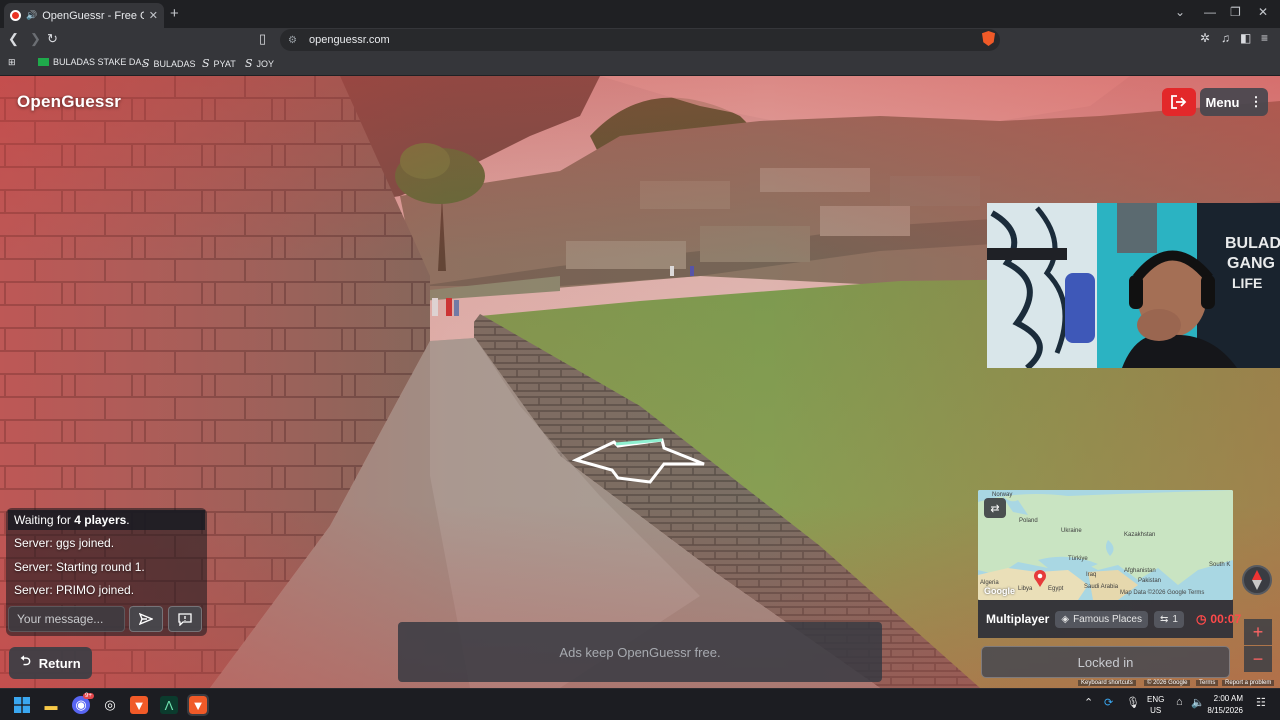  I want to click on compass-icon, so click(1257, 580).